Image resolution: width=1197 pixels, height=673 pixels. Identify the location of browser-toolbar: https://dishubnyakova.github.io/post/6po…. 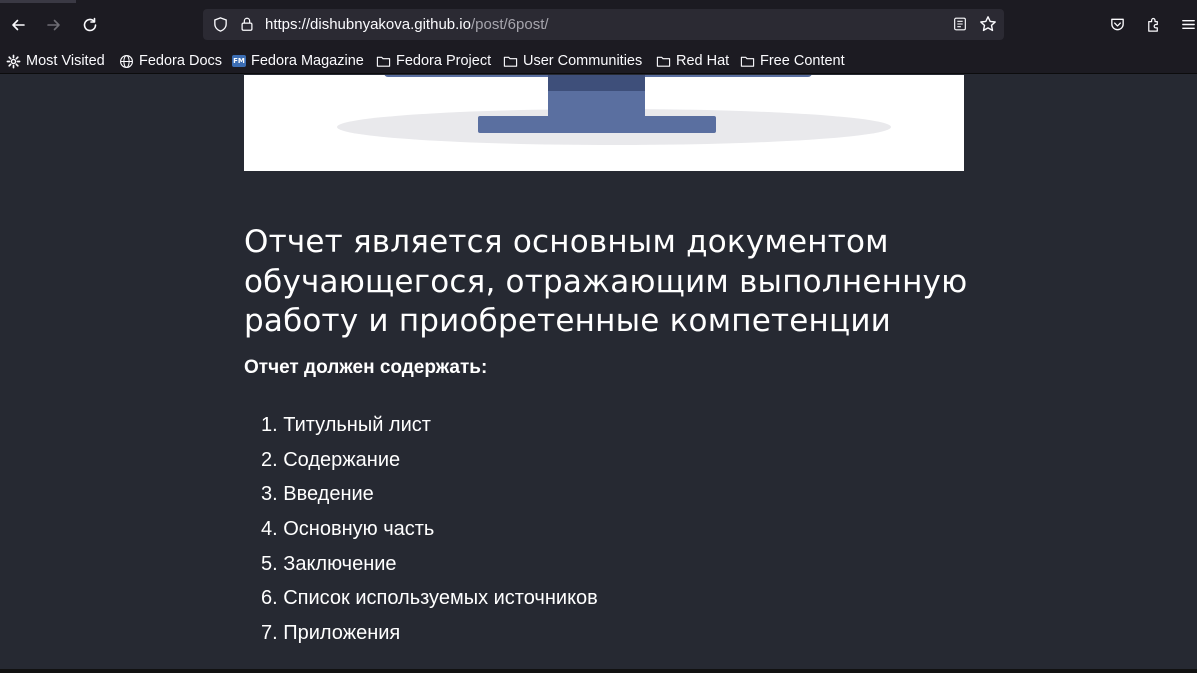
(598, 24).